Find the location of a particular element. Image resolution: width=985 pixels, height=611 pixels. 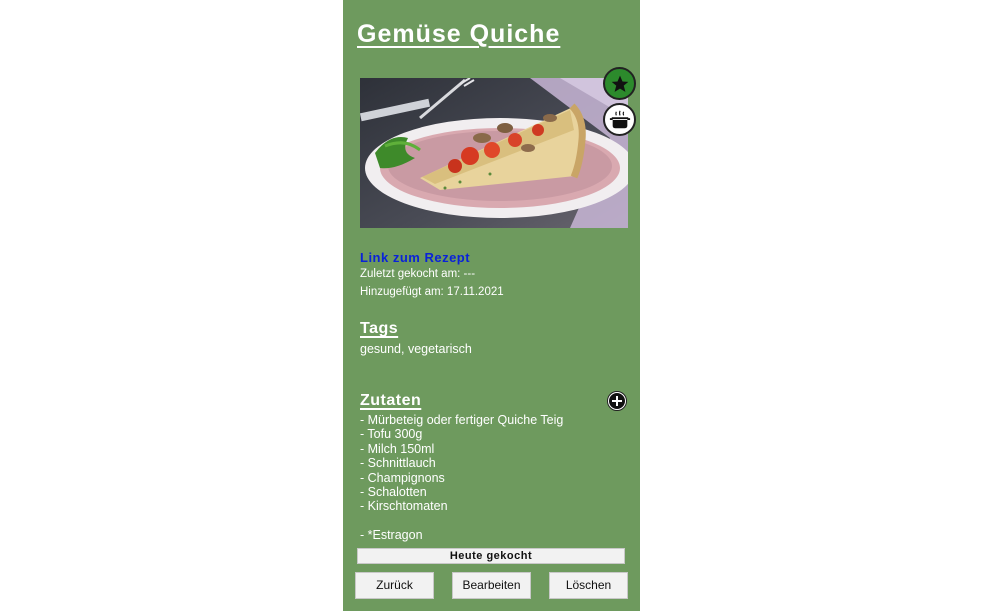

cooked-today-button: Heute gekocht is located at coordinates (491, 556).